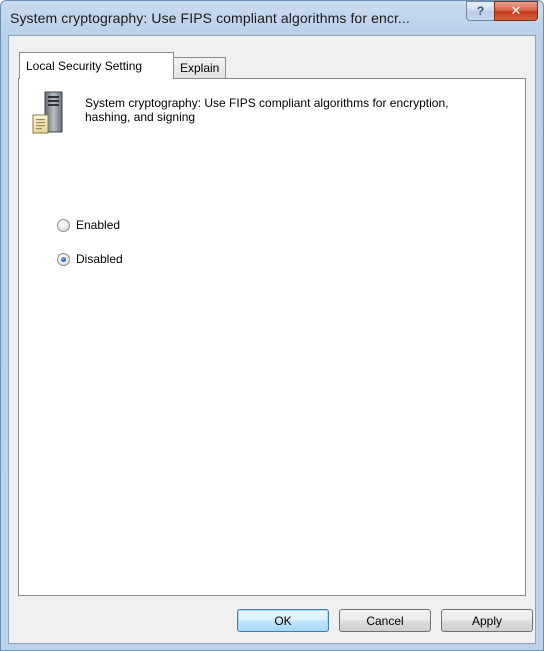 The height and width of the screenshot is (651, 544). What do you see at coordinates (98, 225) in the screenshot?
I see `enabled-label: Enabled` at bounding box center [98, 225].